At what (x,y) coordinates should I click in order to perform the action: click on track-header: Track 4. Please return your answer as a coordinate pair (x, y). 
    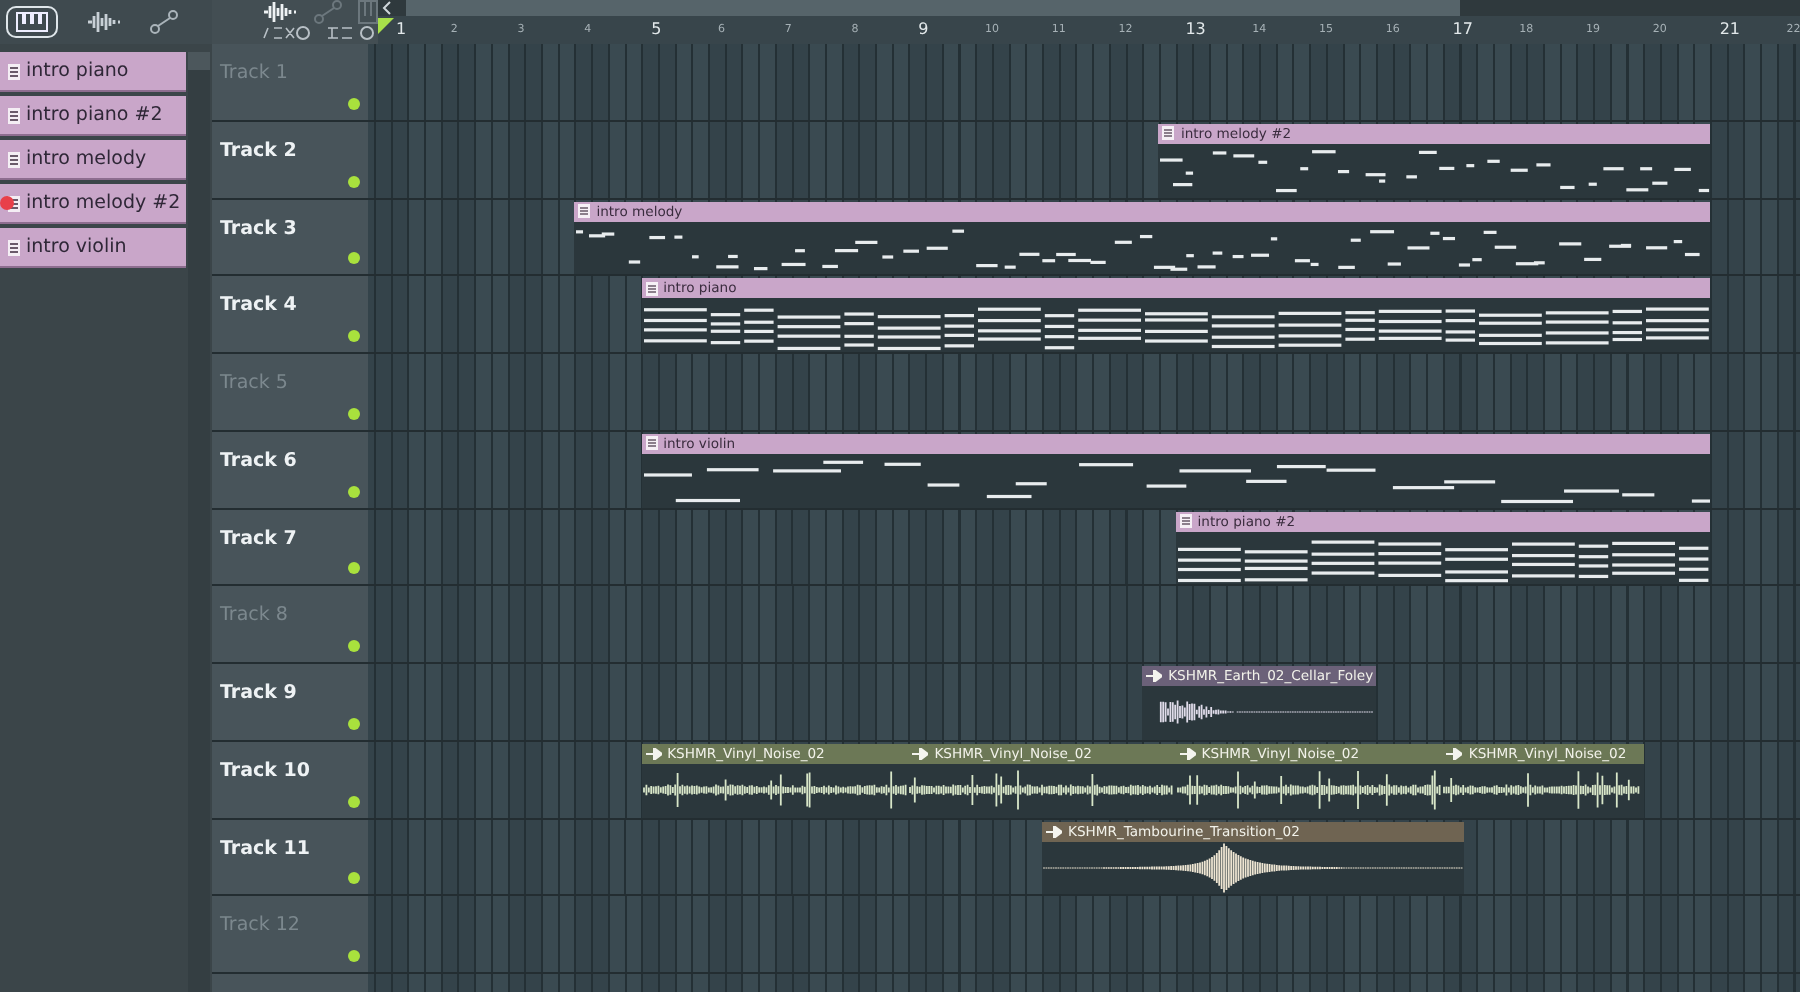
    Looking at the image, I should click on (290, 314).